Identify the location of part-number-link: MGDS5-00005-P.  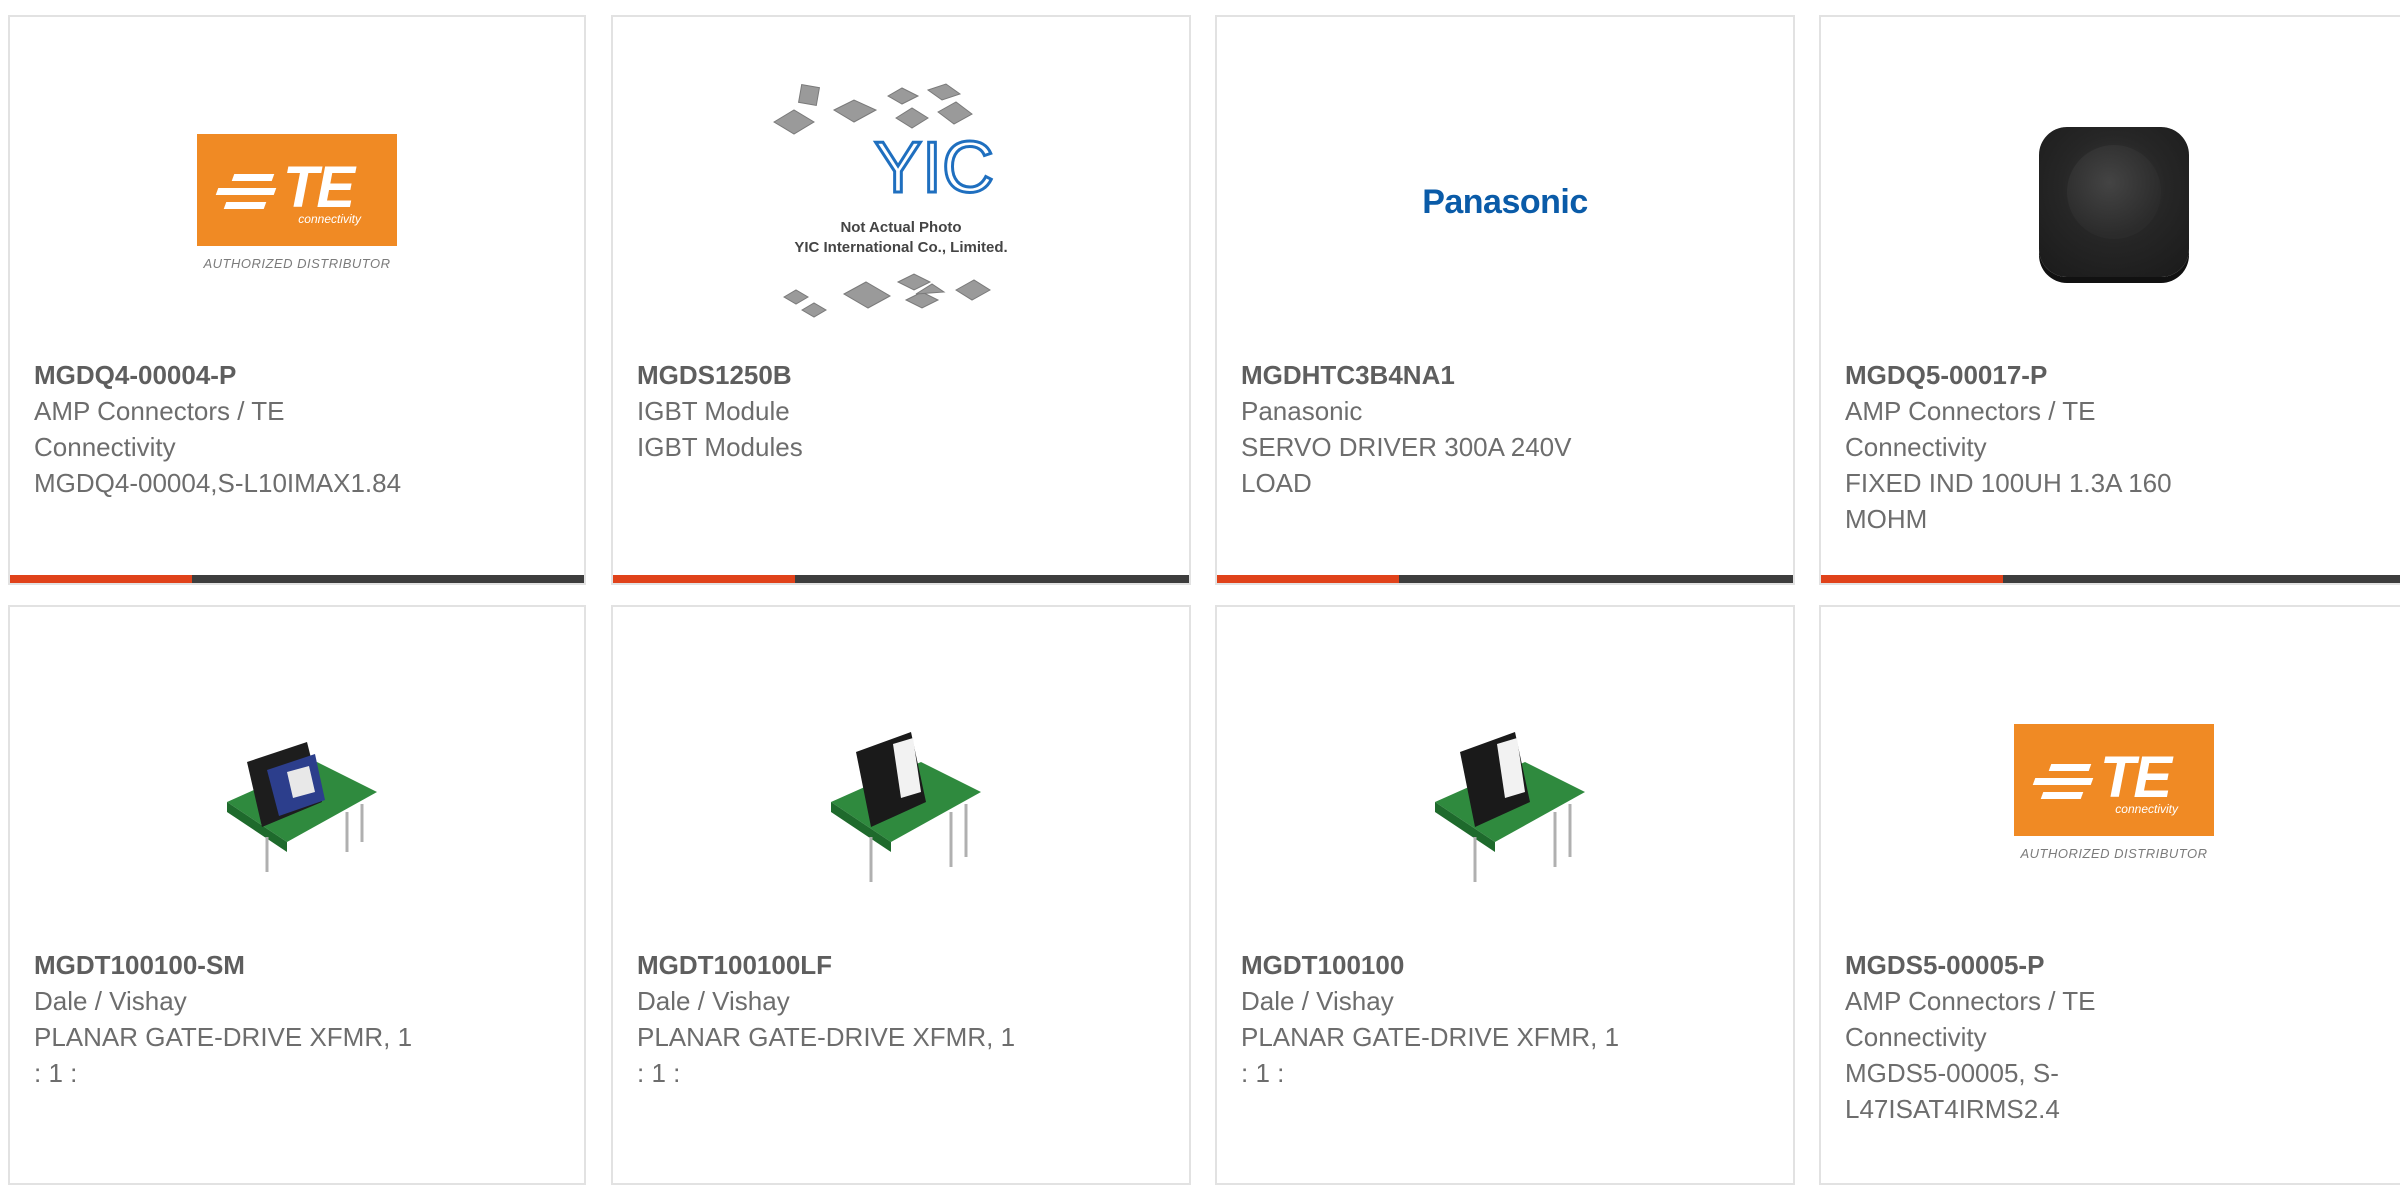
(2065, 965).